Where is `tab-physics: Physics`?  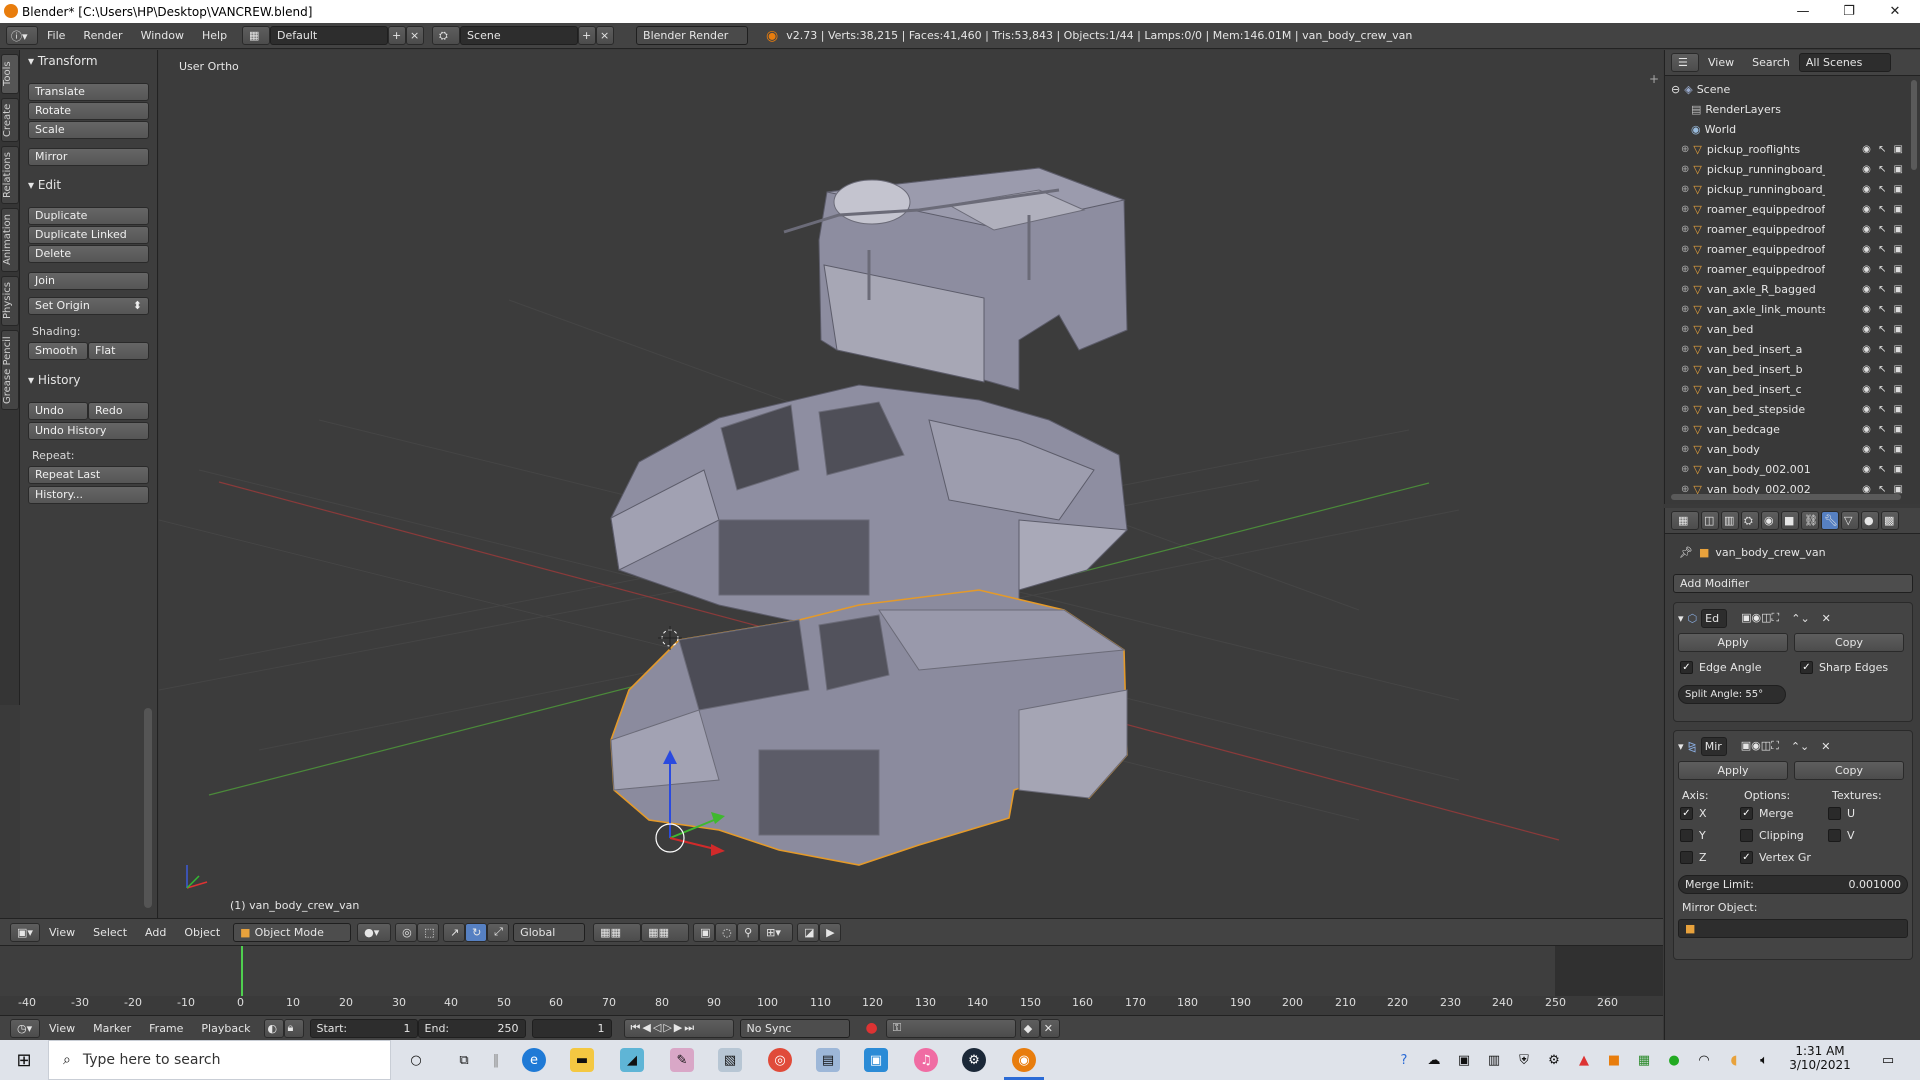
tab-physics: Physics is located at coordinates (10, 301).